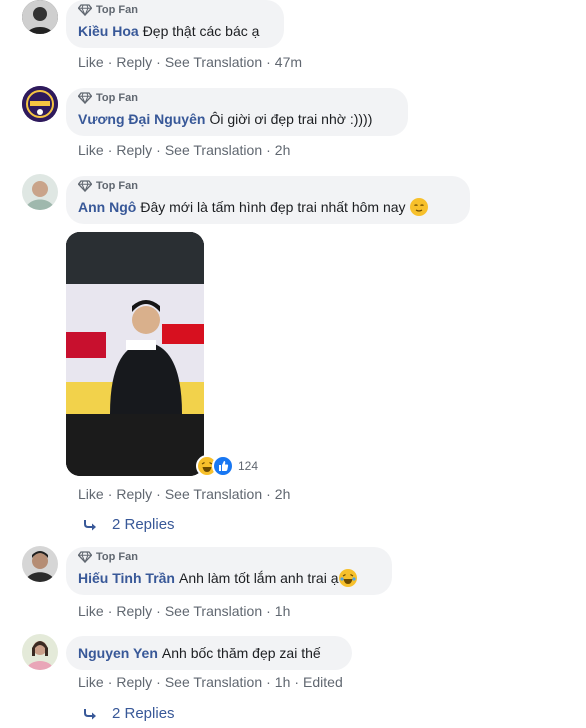 Image resolution: width=586 pixels, height=728 pixels. I want to click on comment-body: Anh làm tốt lắm anh trai ạ, so click(258, 578).